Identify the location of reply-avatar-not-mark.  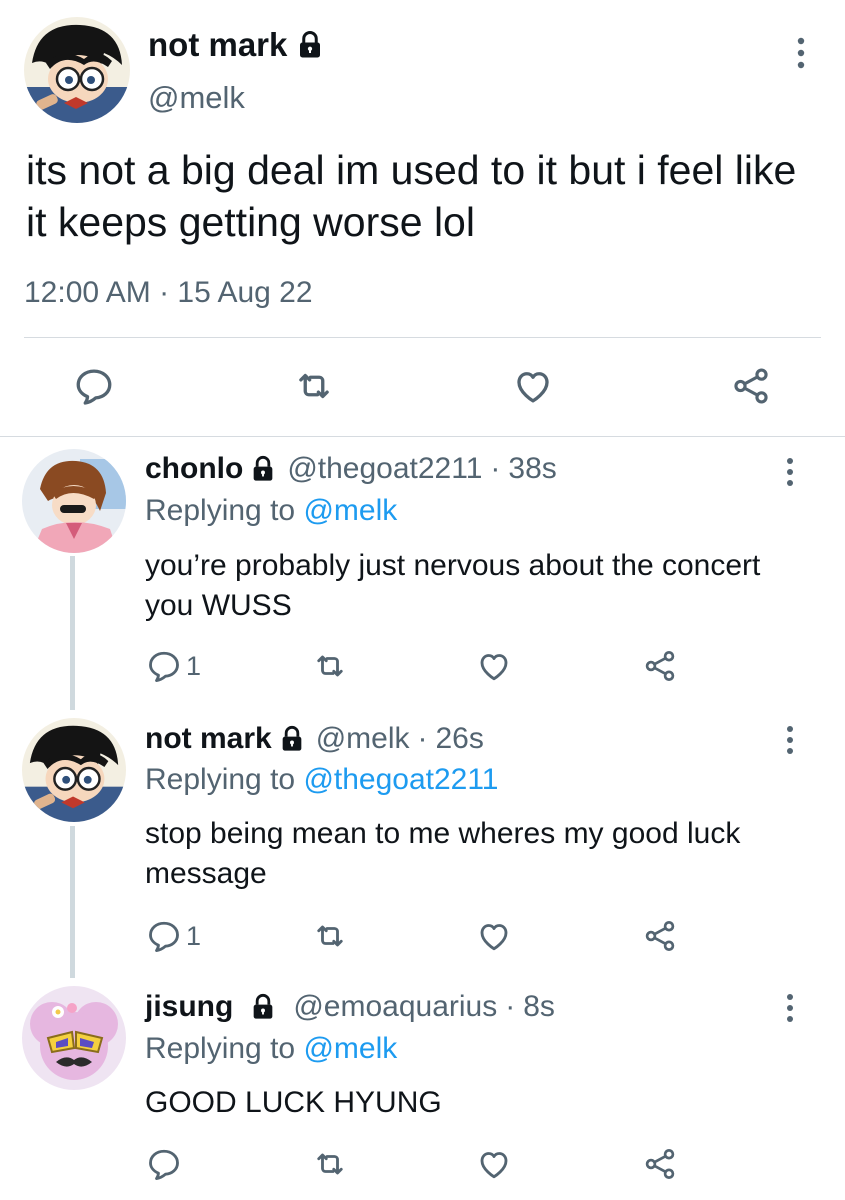
(74, 770).